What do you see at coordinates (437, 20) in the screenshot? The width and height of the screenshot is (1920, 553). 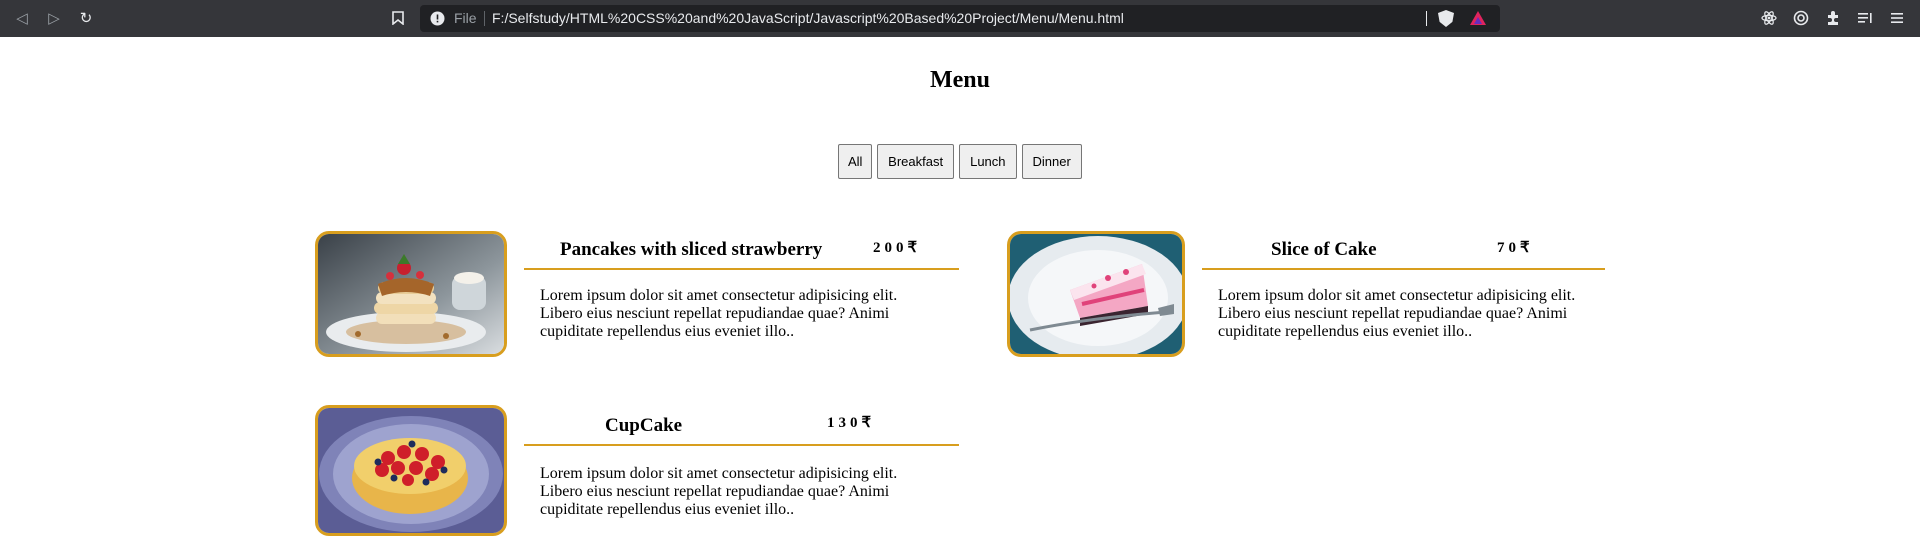 I see `info-icon` at bounding box center [437, 20].